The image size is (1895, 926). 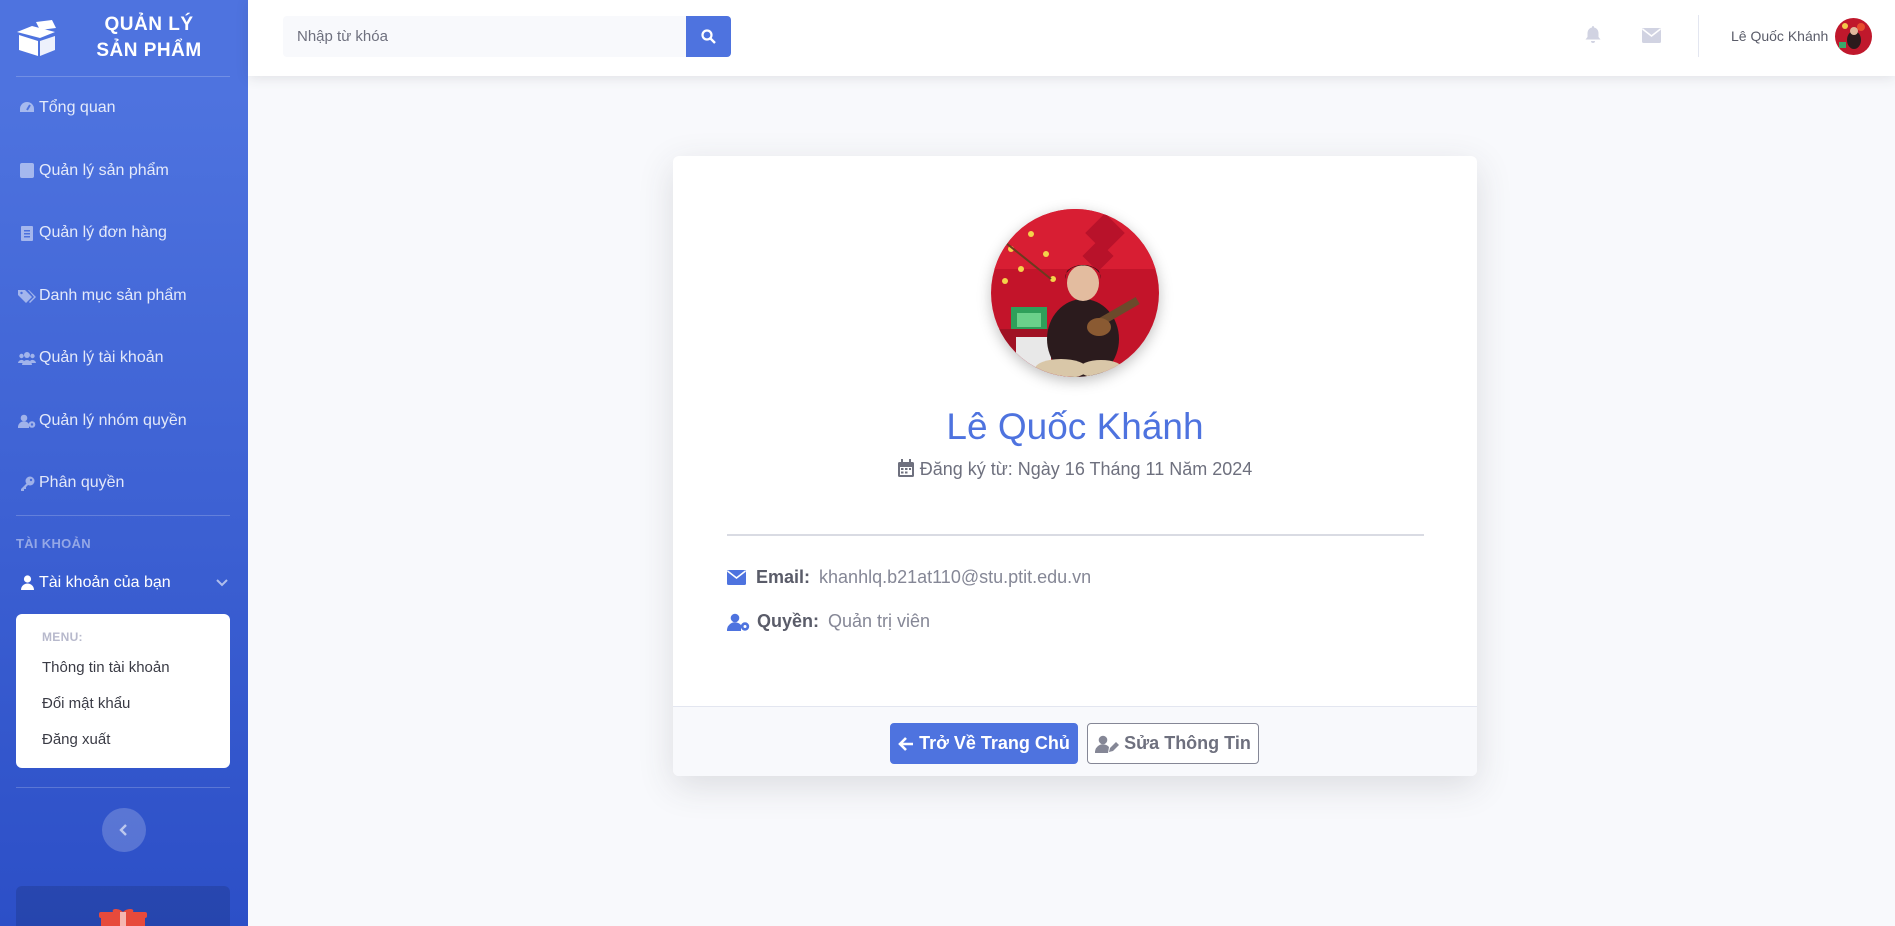 I want to click on bell-icon, so click(x=1593, y=37).